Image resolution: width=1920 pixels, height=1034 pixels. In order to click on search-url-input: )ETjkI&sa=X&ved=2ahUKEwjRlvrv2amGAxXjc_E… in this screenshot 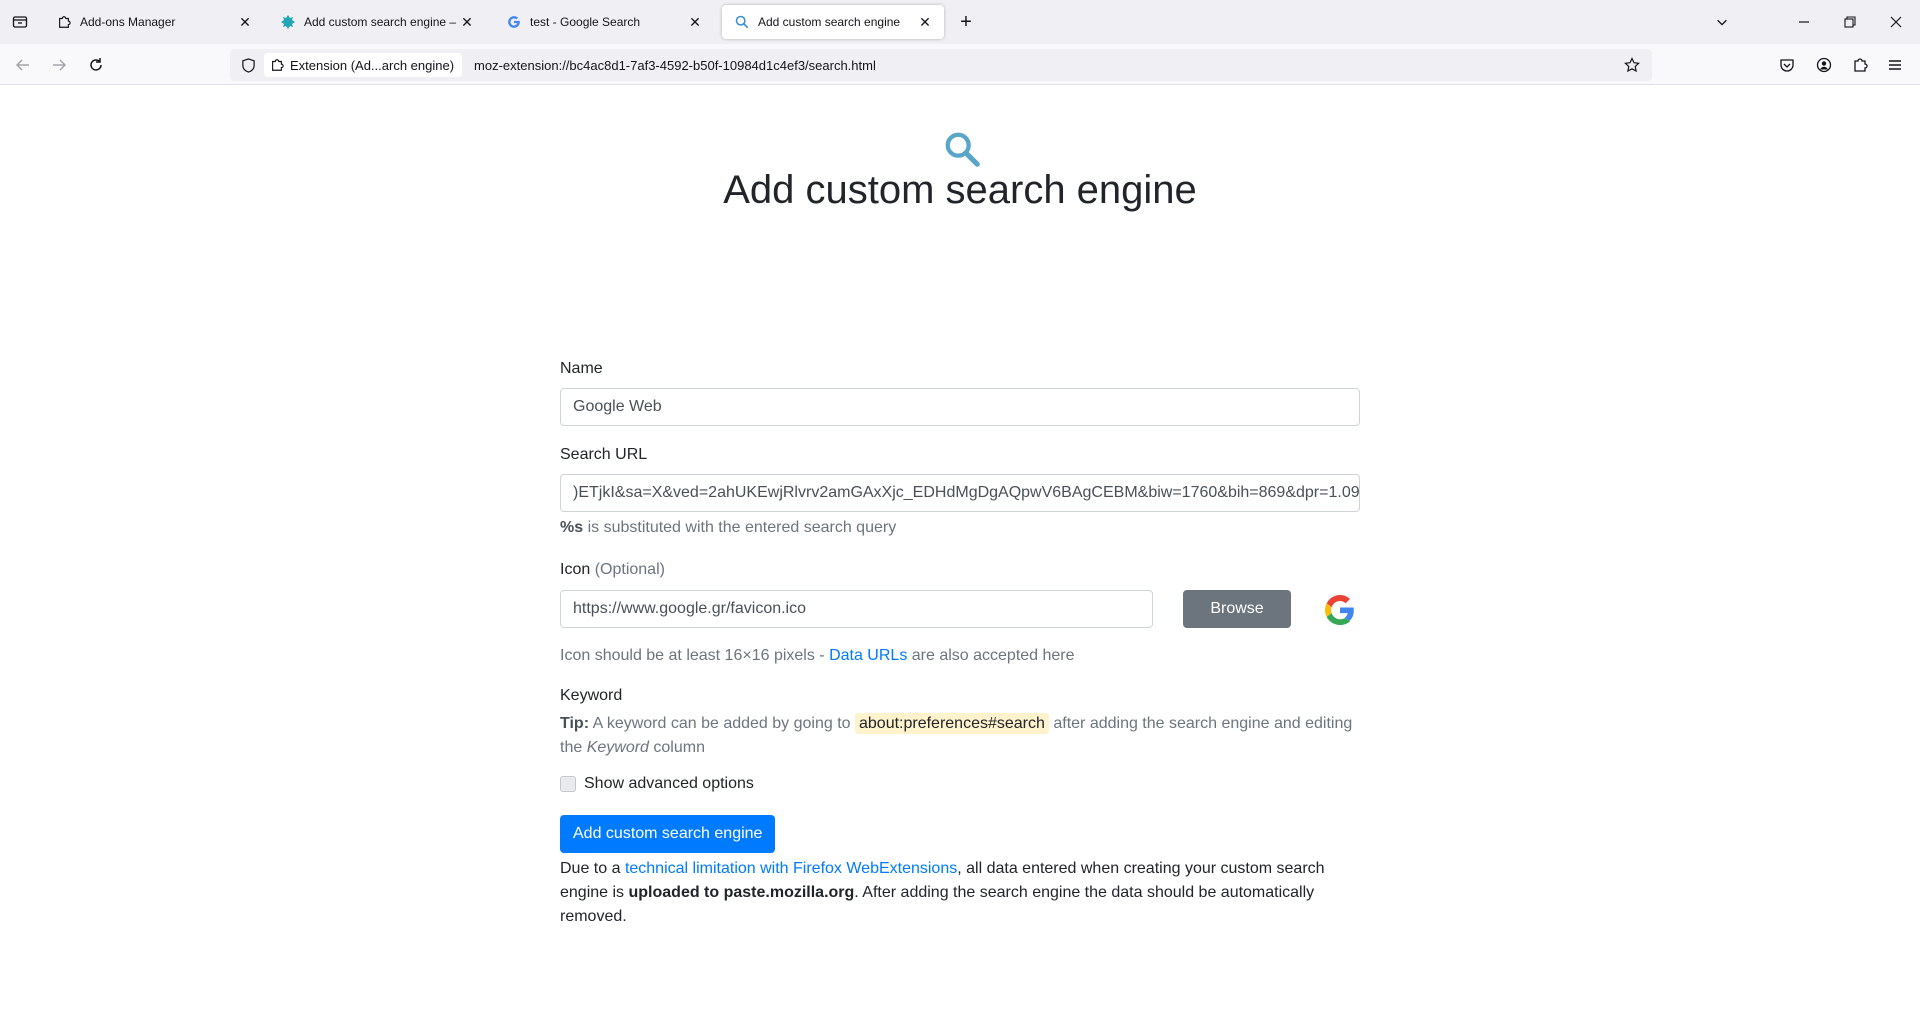, I will do `click(960, 493)`.